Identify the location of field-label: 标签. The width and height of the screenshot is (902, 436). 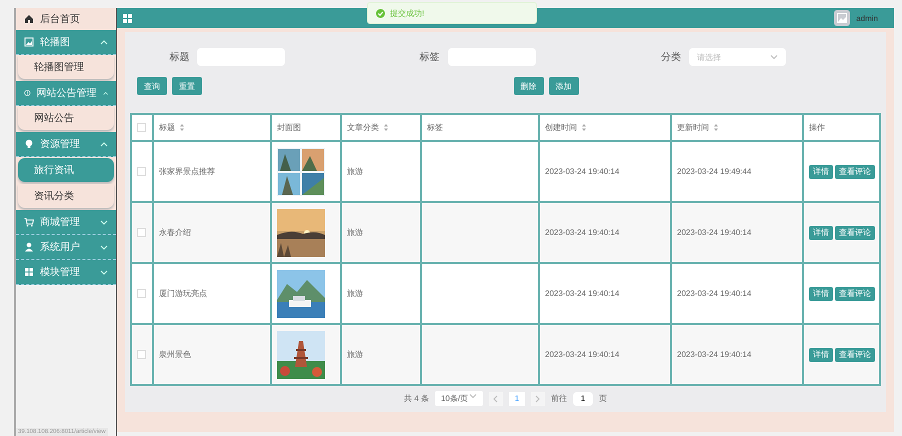
(430, 57).